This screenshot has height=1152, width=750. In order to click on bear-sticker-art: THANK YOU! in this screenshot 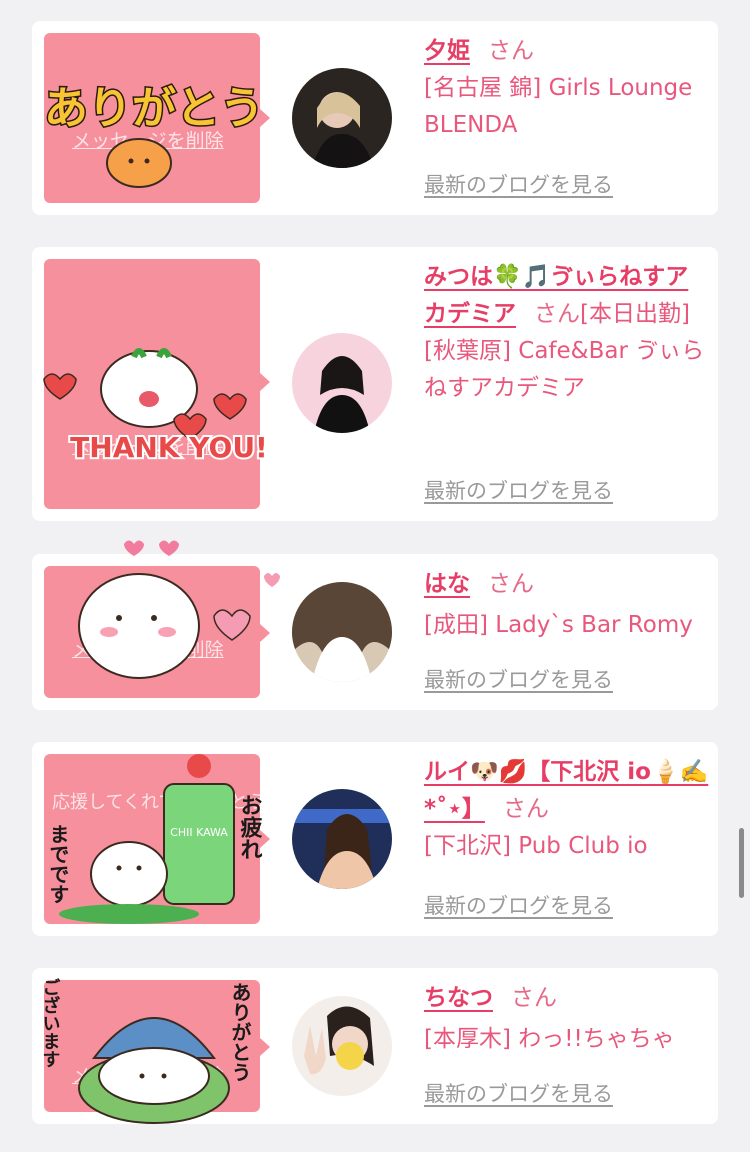, I will do `click(156, 407)`.